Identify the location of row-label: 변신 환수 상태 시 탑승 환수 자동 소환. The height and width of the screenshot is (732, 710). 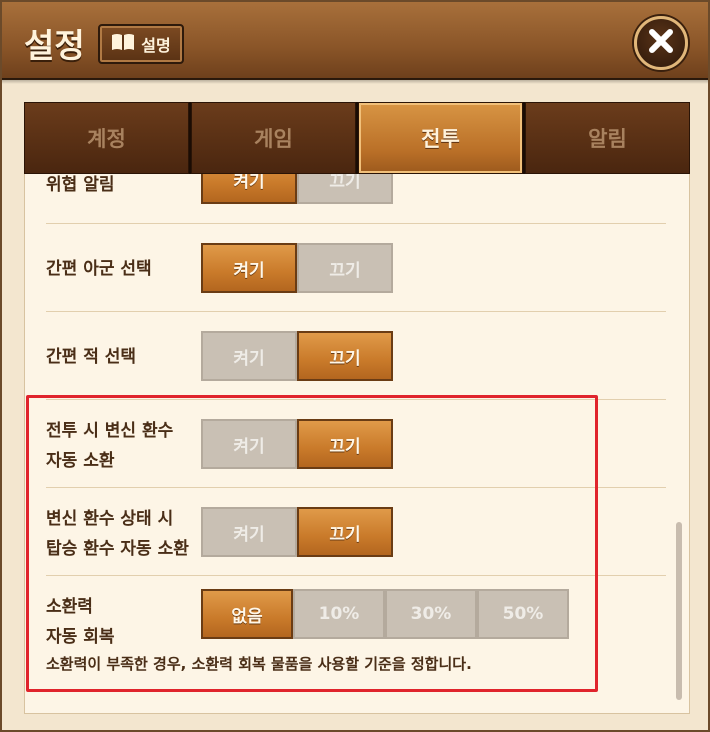
(117, 534).